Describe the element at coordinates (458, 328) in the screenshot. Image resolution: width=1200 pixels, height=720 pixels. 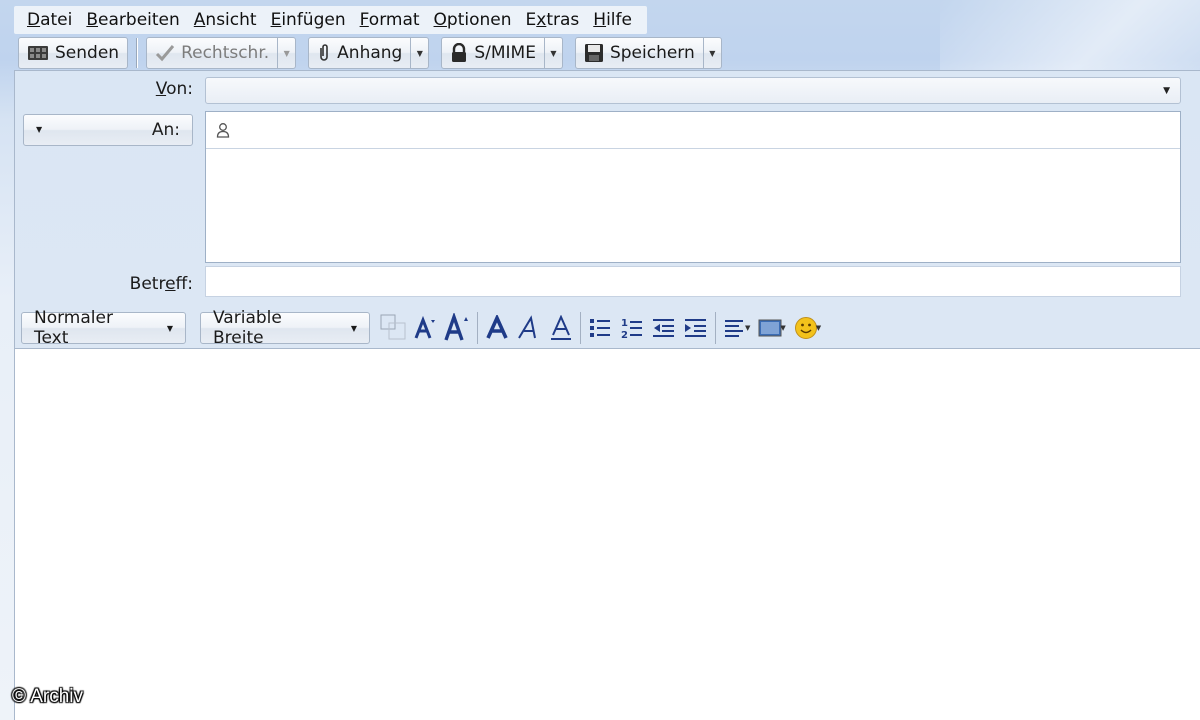
I see `font-larger-icon` at that location.